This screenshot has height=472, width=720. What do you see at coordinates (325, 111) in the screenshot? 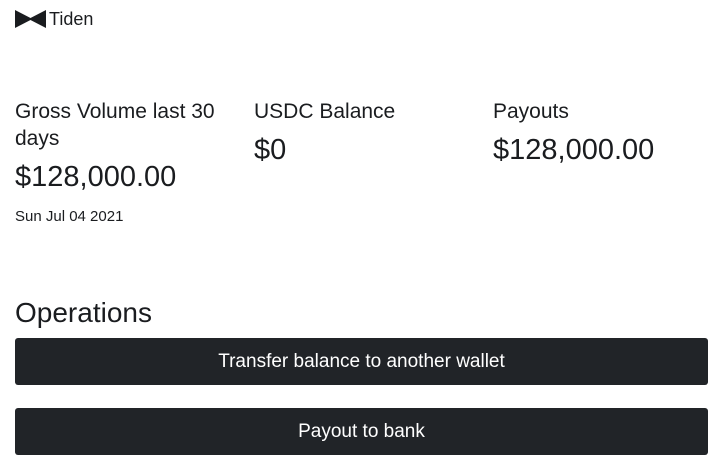
I see `usdc-balance-title: USDC Balance` at bounding box center [325, 111].